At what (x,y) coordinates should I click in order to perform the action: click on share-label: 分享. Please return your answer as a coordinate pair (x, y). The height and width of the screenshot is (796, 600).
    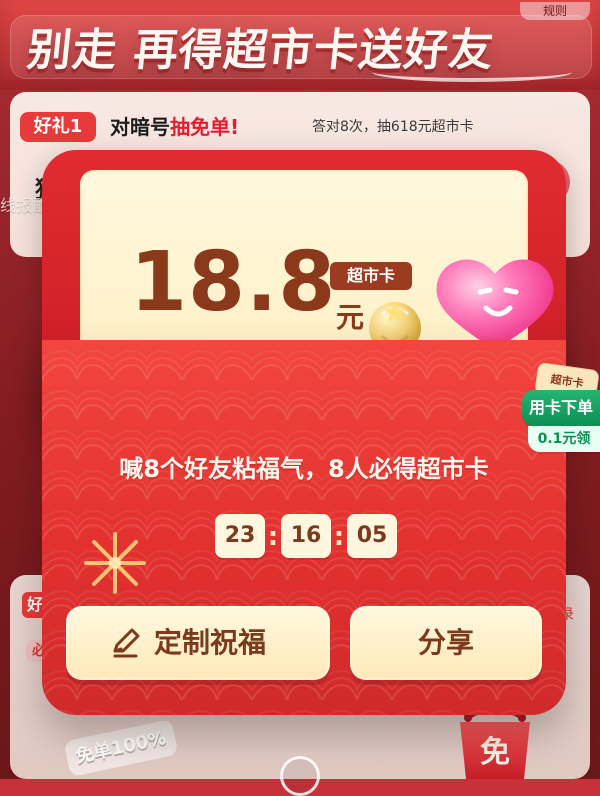
    Looking at the image, I should click on (445, 642).